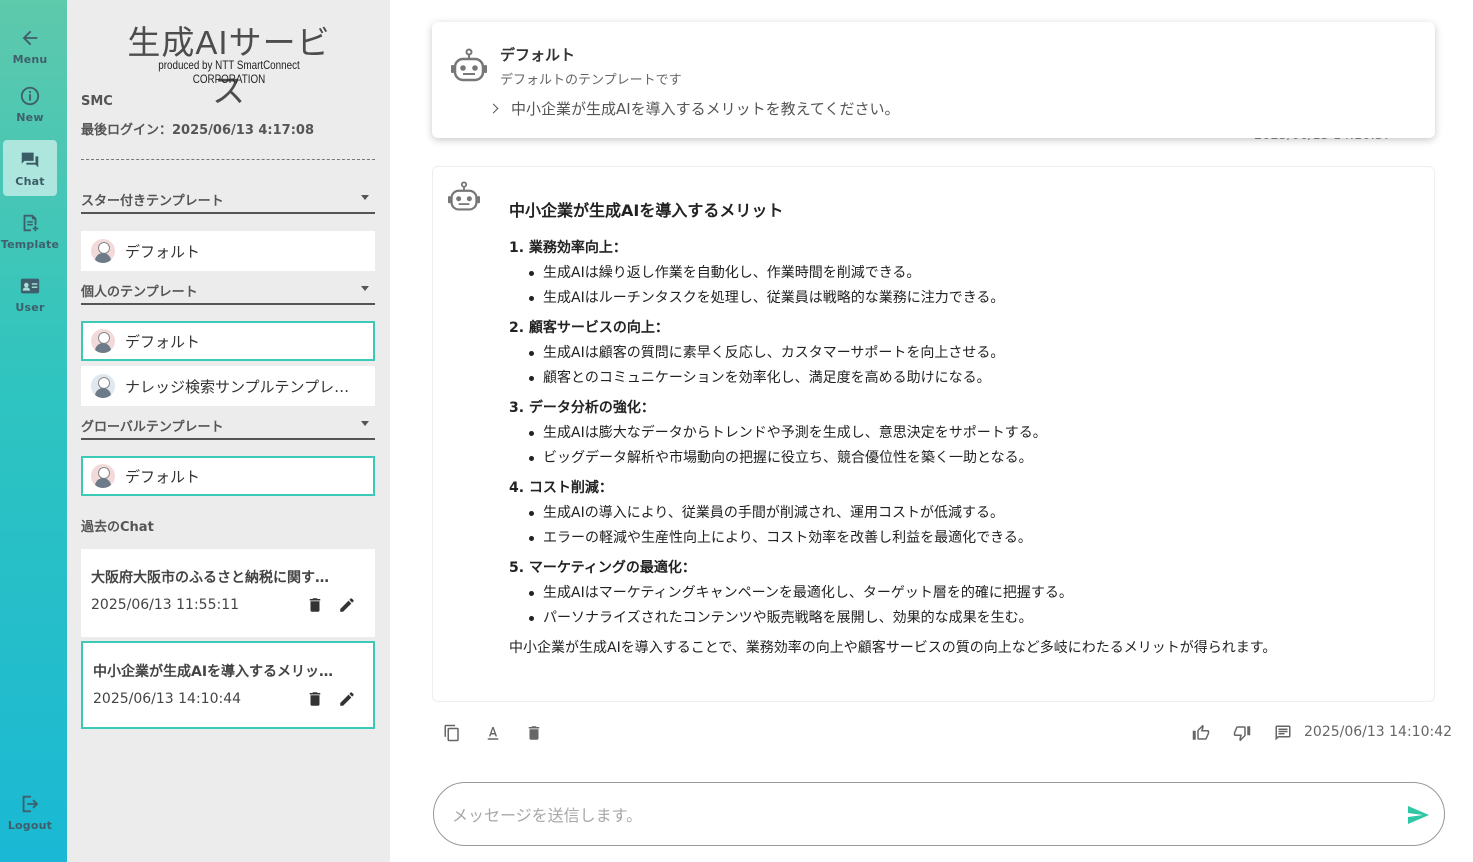 This screenshot has height=862, width=1473. What do you see at coordinates (1418, 815) in the screenshot?
I see `send-icon` at bounding box center [1418, 815].